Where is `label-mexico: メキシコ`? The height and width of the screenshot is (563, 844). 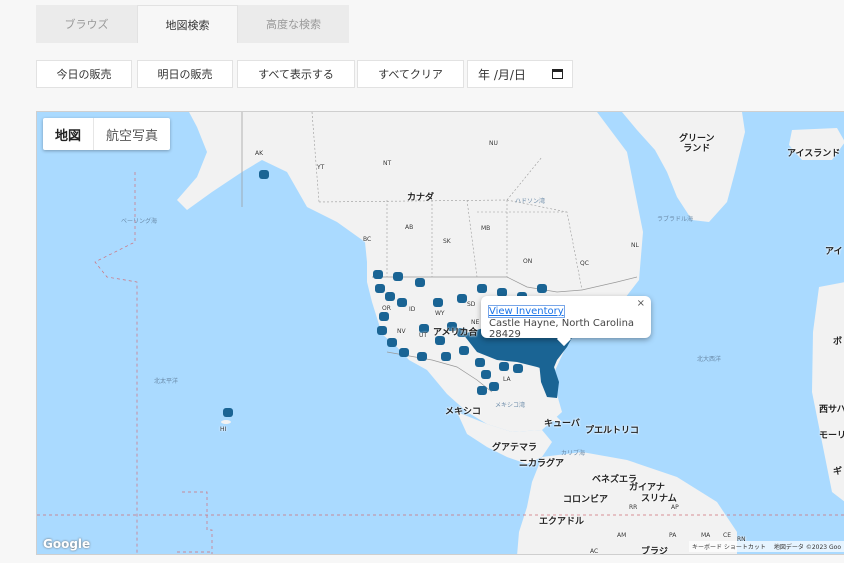 label-mexico: メキシコ is located at coordinates (463, 412).